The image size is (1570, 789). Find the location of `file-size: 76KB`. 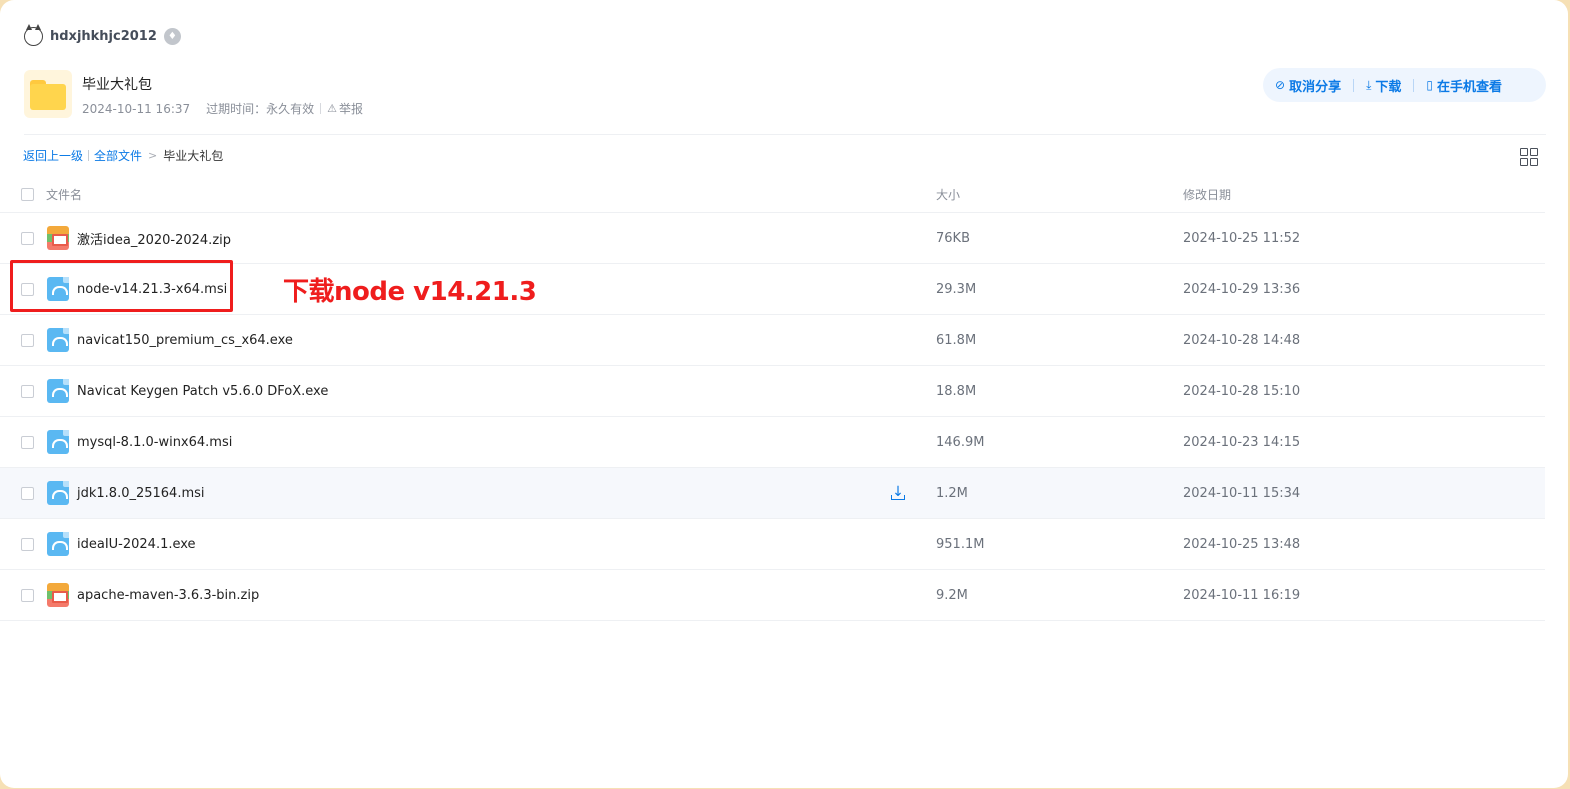

file-size: 76KB is located at coordinates (953, 238).